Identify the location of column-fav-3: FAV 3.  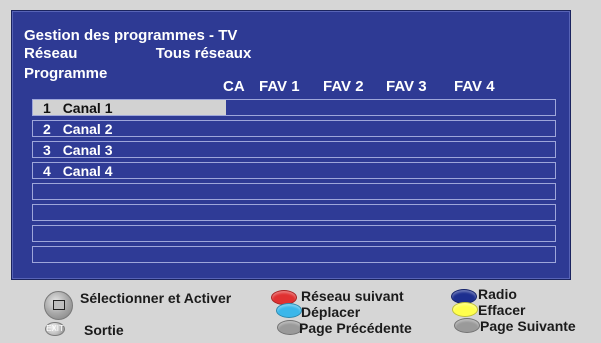
(406, 86).